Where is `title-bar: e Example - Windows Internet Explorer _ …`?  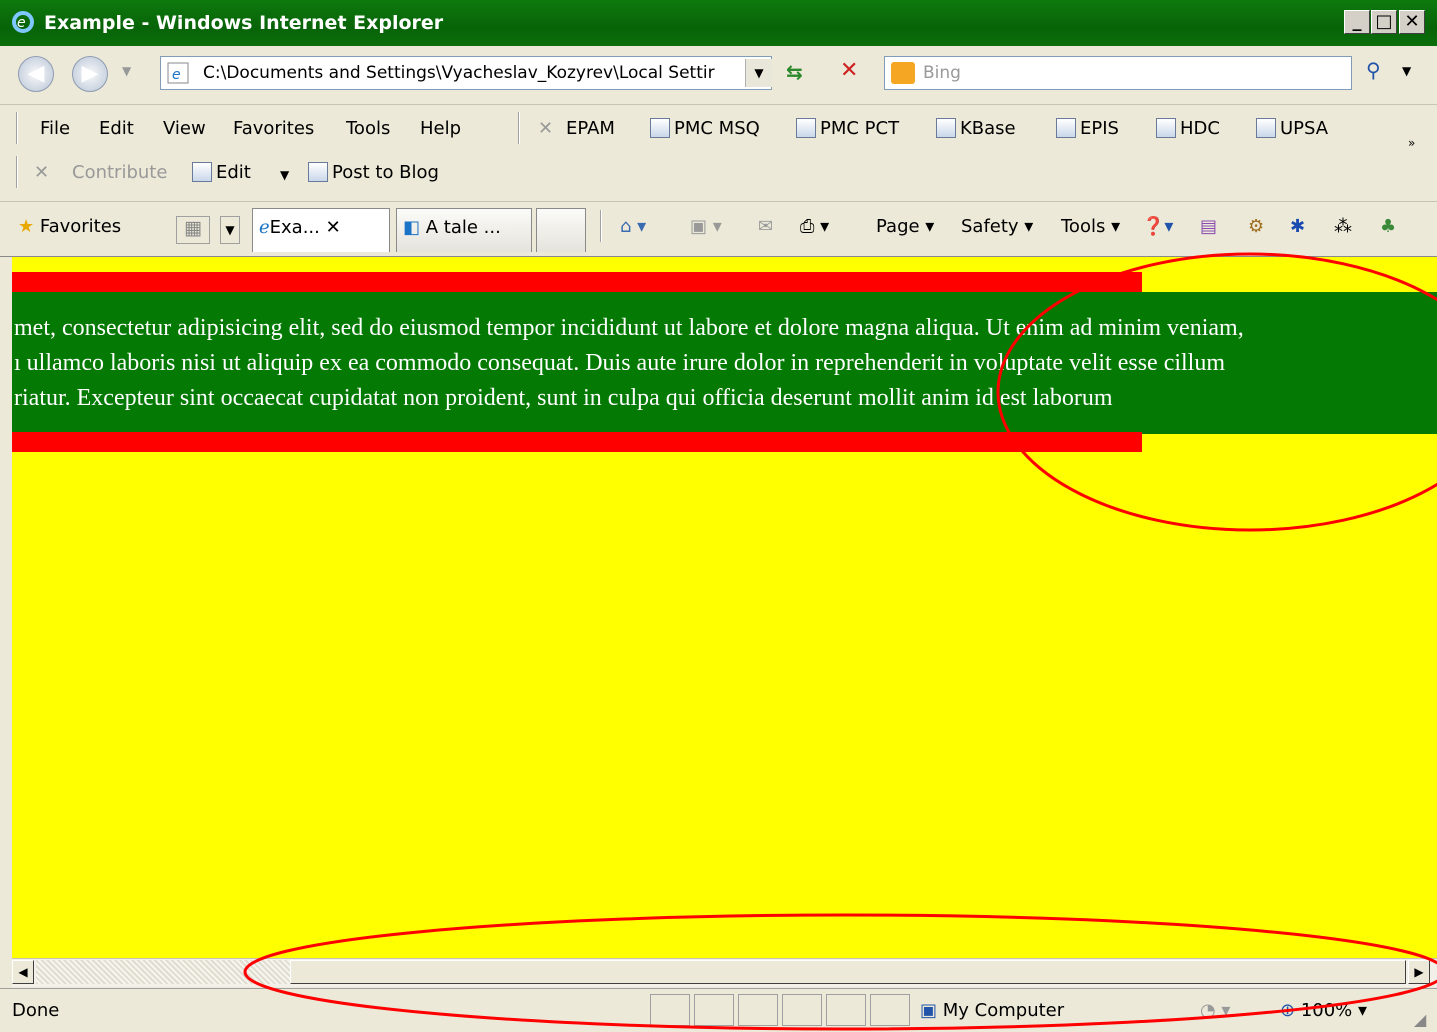 title-bar: e Example - Windows Internet Explorer _ … is located at coordinates (718, 23).